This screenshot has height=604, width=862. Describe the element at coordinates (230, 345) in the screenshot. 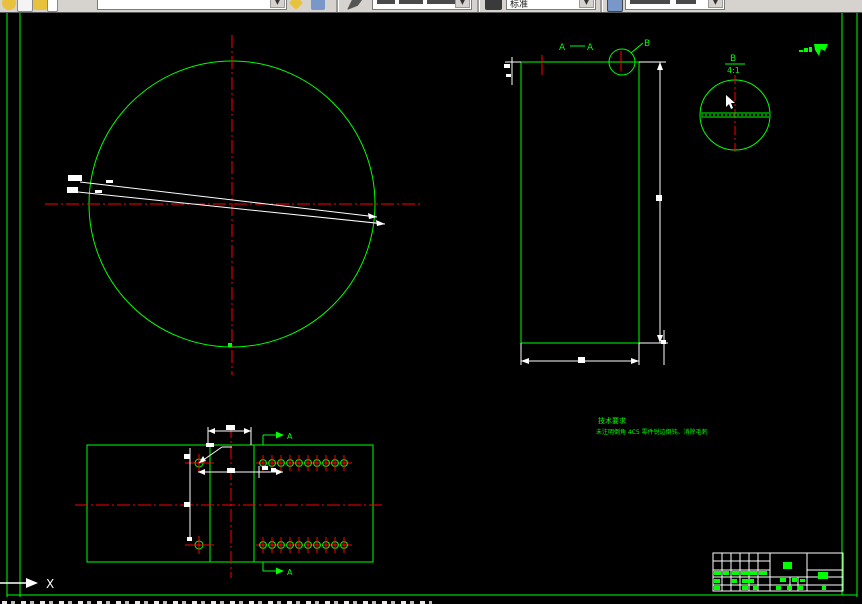

I see `green-mark` at that location.